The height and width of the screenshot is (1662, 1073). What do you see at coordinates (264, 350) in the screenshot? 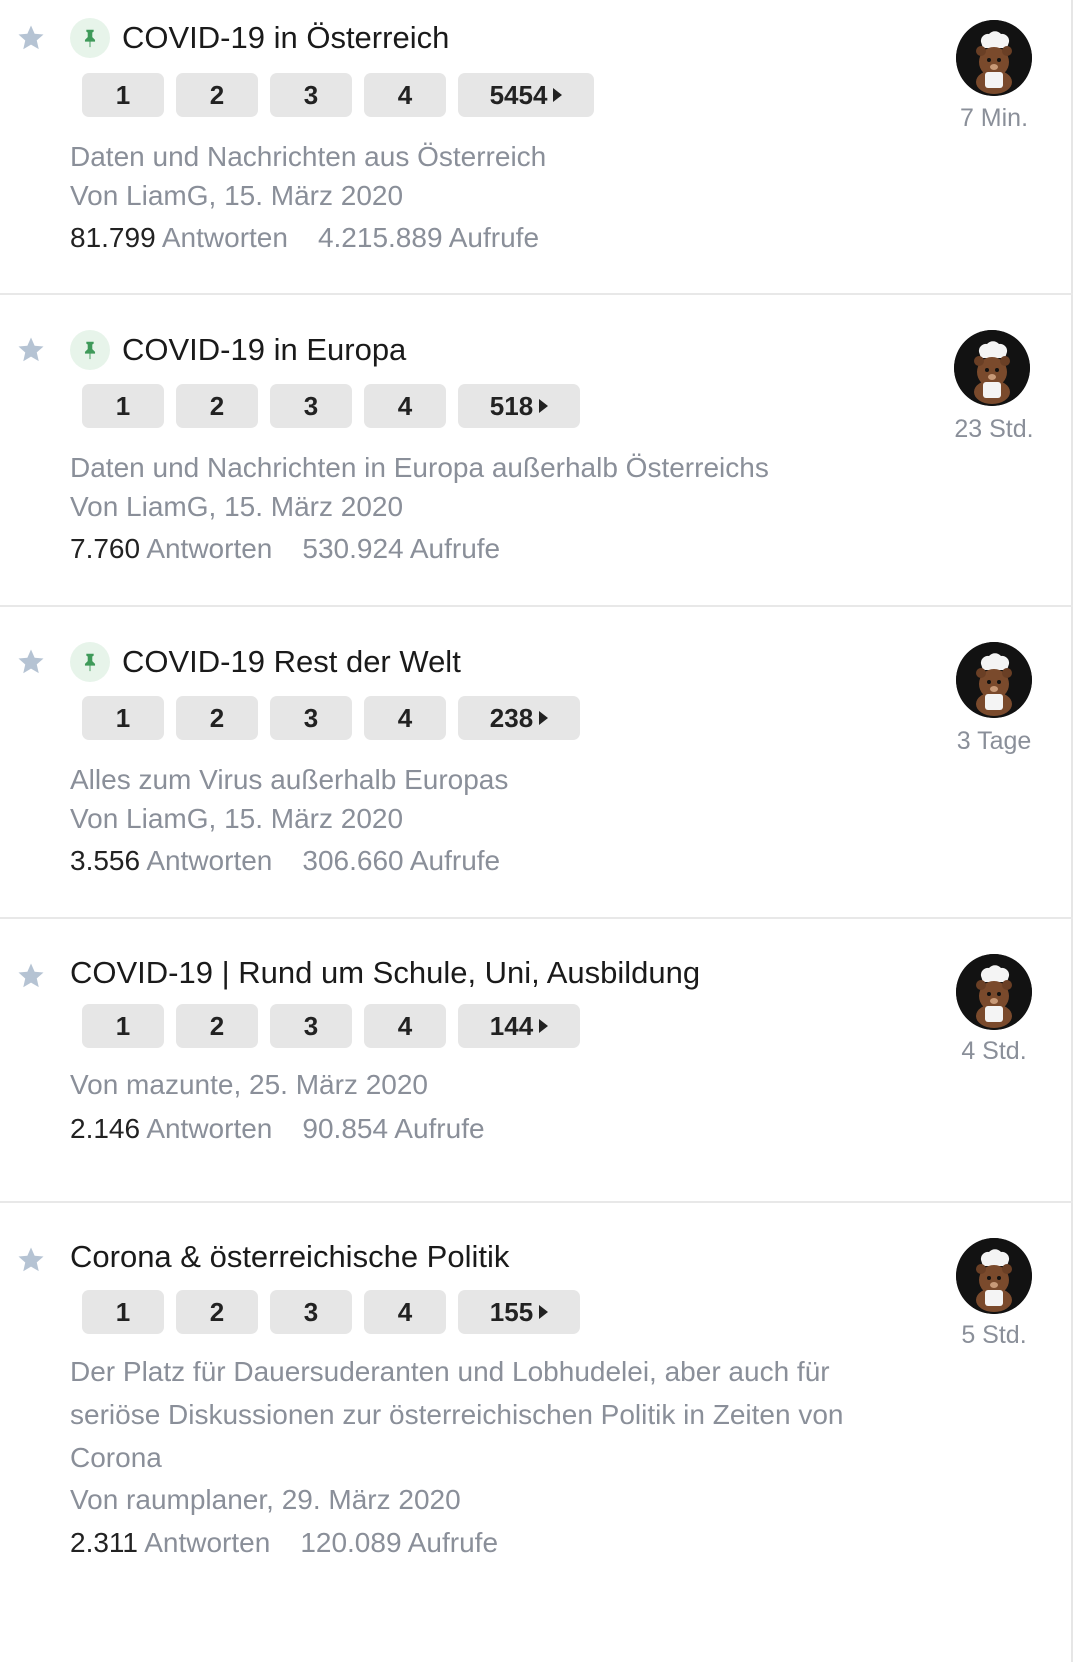
I see `thread-title: COVID-19 in Europa` at bounding box center [264, 350].